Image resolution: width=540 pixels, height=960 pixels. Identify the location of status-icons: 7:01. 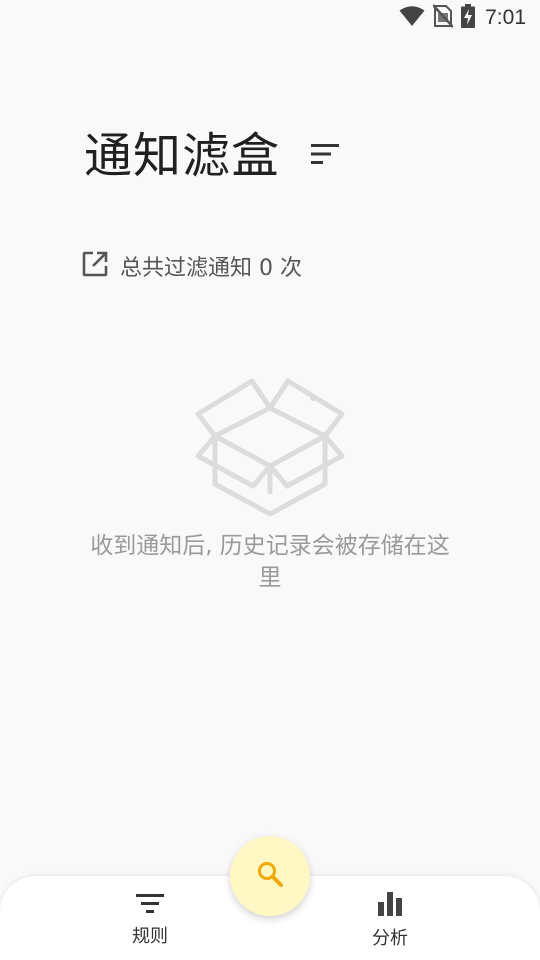
(462, 18).